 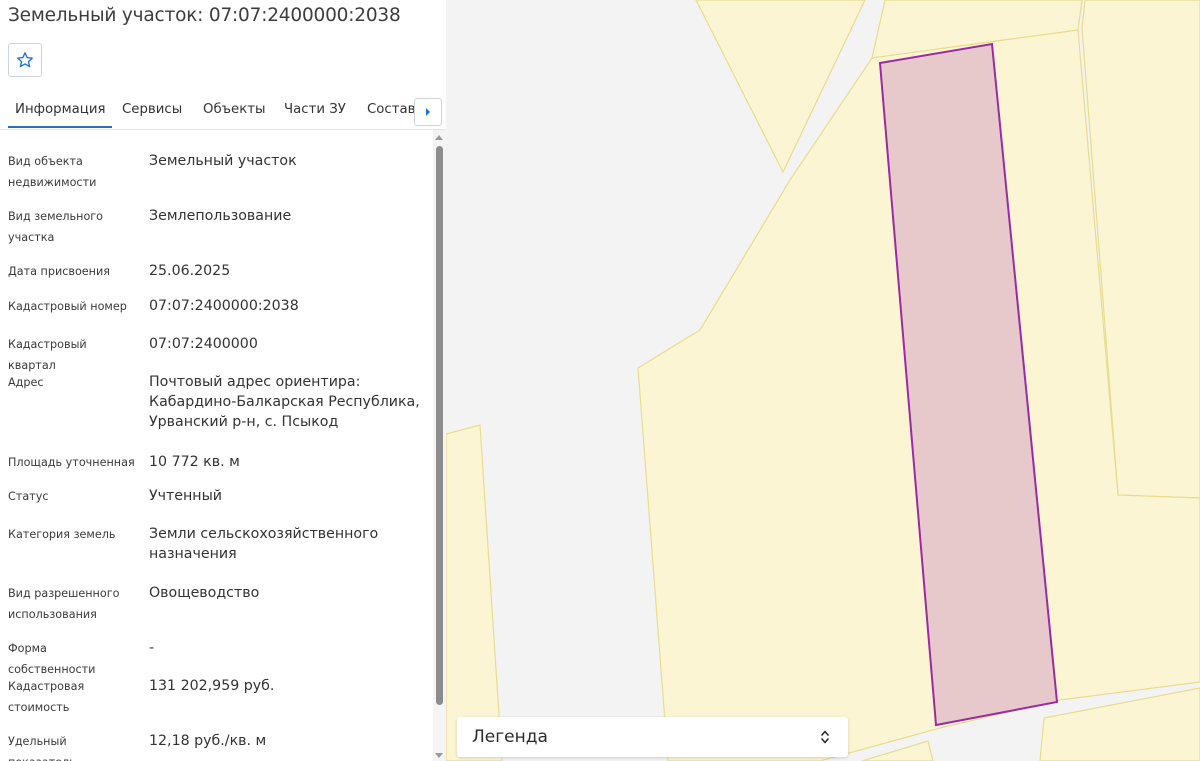 I want to click on scroll-up-arrow-icon, so click(x=439, y=137).